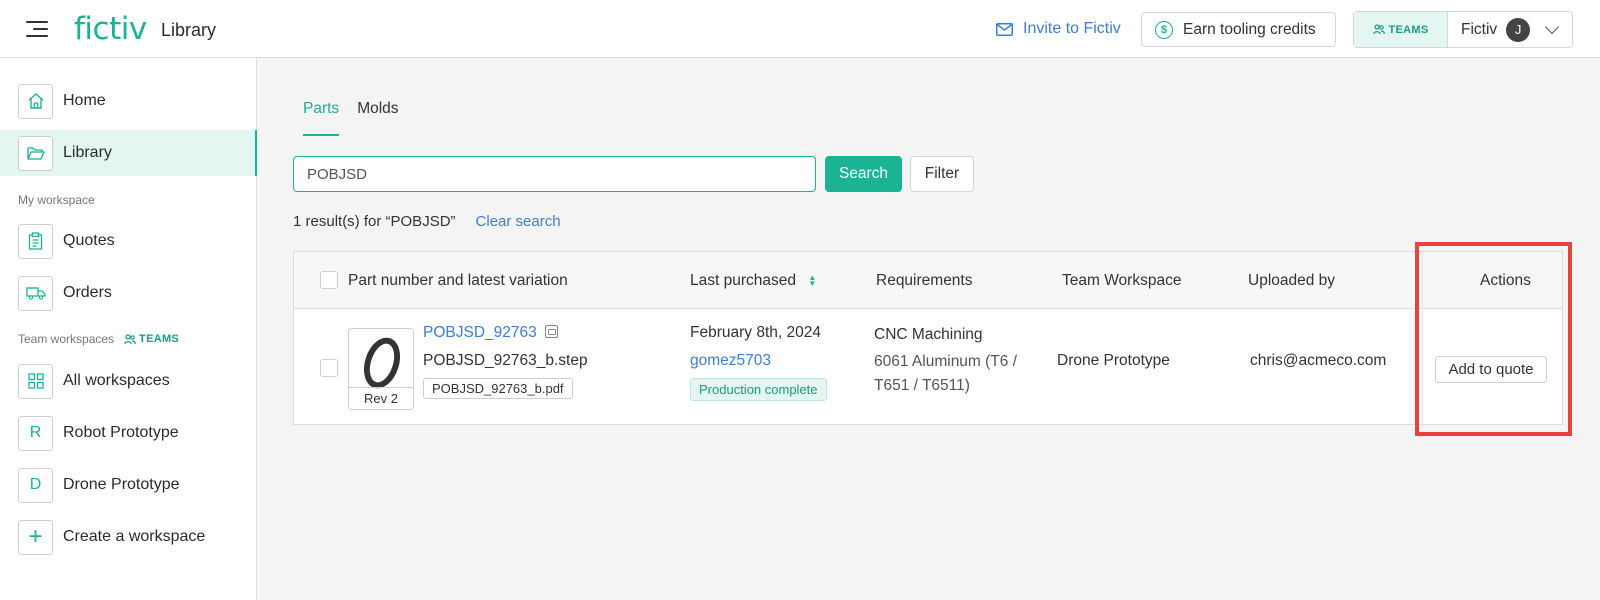  Describe the element at coordinates (1249, 29) in the screenshot. I see `earn-credits-label: Earn tooling credits` at that location.